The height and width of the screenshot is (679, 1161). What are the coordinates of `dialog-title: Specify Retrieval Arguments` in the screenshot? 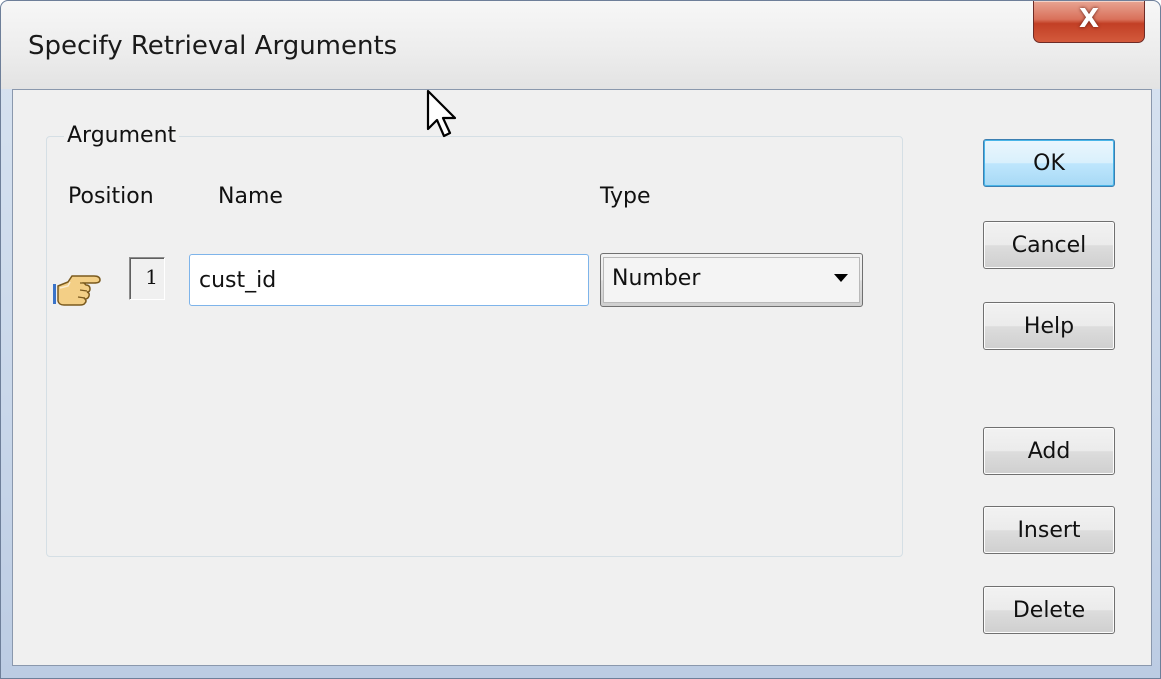 It's located at (213, 46).